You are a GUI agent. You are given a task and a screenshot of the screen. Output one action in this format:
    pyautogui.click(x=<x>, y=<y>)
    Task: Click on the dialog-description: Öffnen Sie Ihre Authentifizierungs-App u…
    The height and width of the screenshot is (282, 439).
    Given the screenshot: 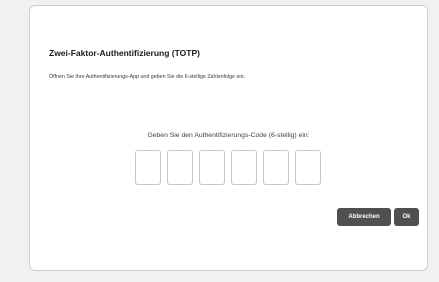 What is the action you would take?
    pyautogui.click(x=147, y=77)
    